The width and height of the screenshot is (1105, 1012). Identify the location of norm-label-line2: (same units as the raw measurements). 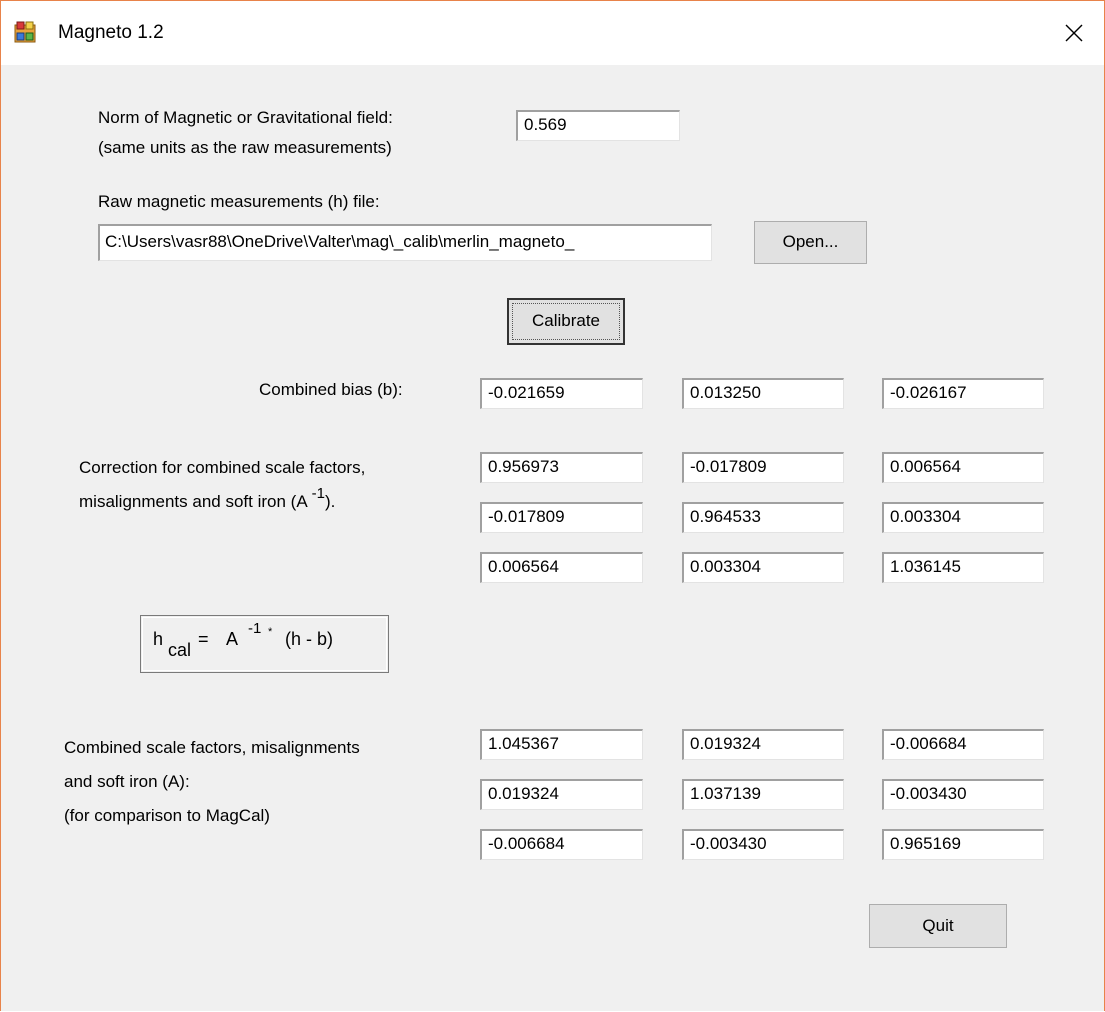
(245, 147).